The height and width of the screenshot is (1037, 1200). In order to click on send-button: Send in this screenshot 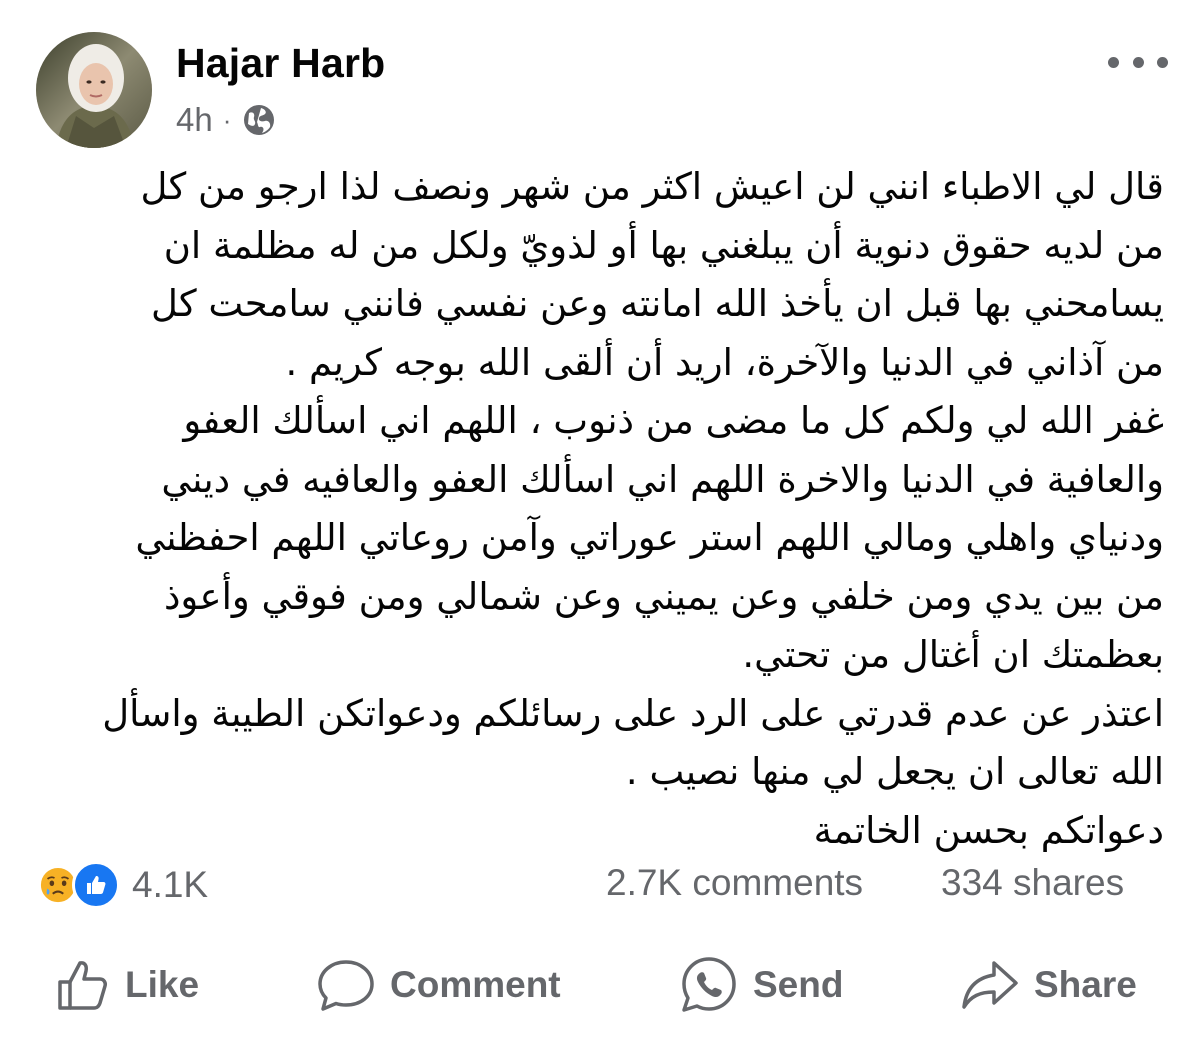, I will do `click(761, 985)`.